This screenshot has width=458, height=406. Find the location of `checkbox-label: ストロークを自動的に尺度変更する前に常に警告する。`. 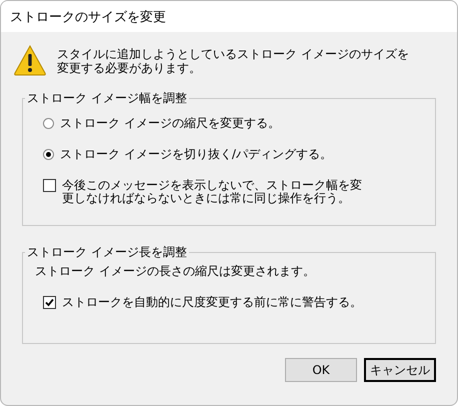

checkbox-label: ストロークを自動的に尺度変更する前に常に警告する。 is located at coordinates (217, 302).